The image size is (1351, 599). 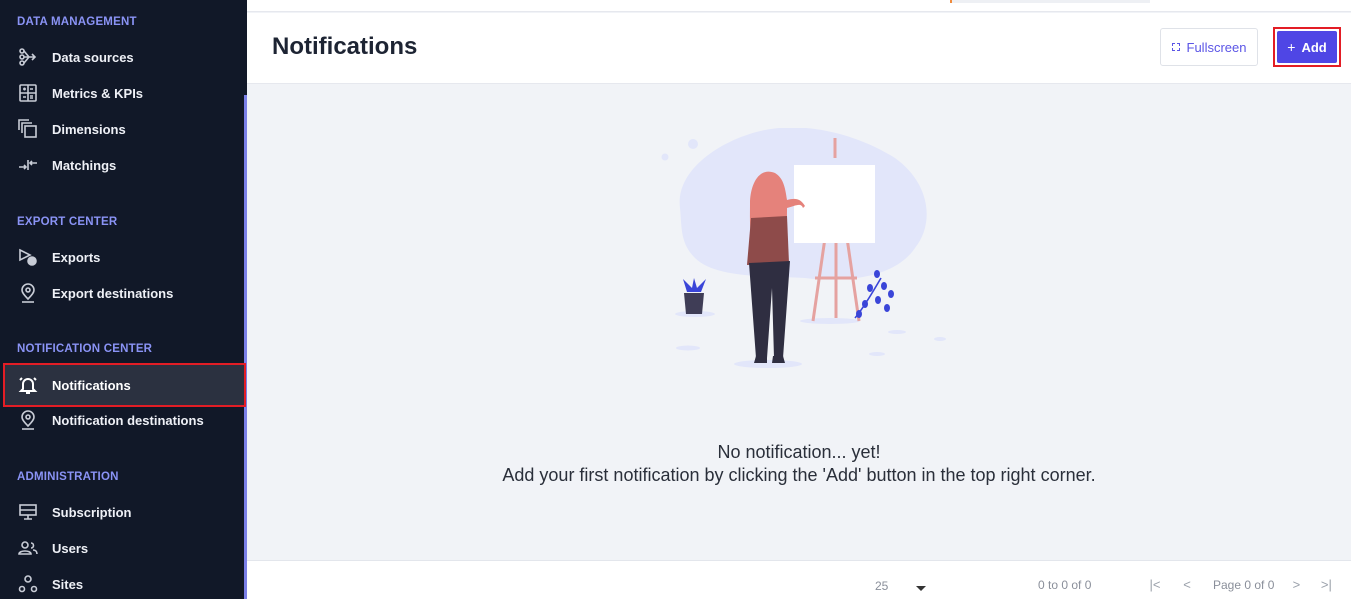 What do you see at coordinates (28, 129) in the screenshot?
I see `dimensions-icon` at bounding box center [28, 129].